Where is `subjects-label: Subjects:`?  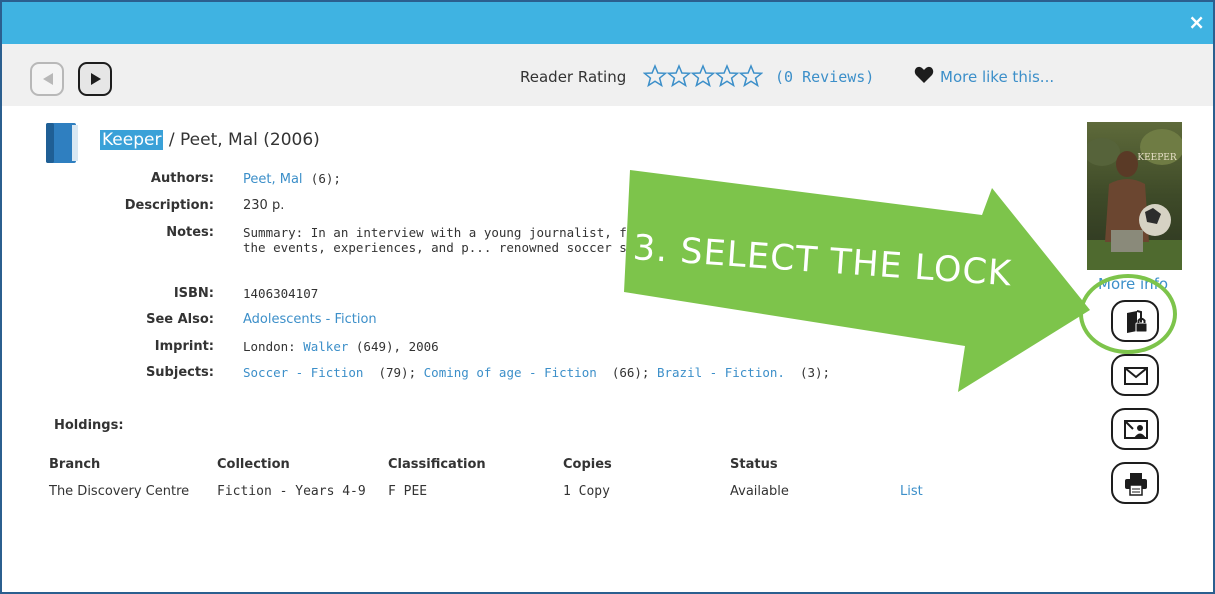
subjects-label: Subjects: is located at coordinates (179, 372).